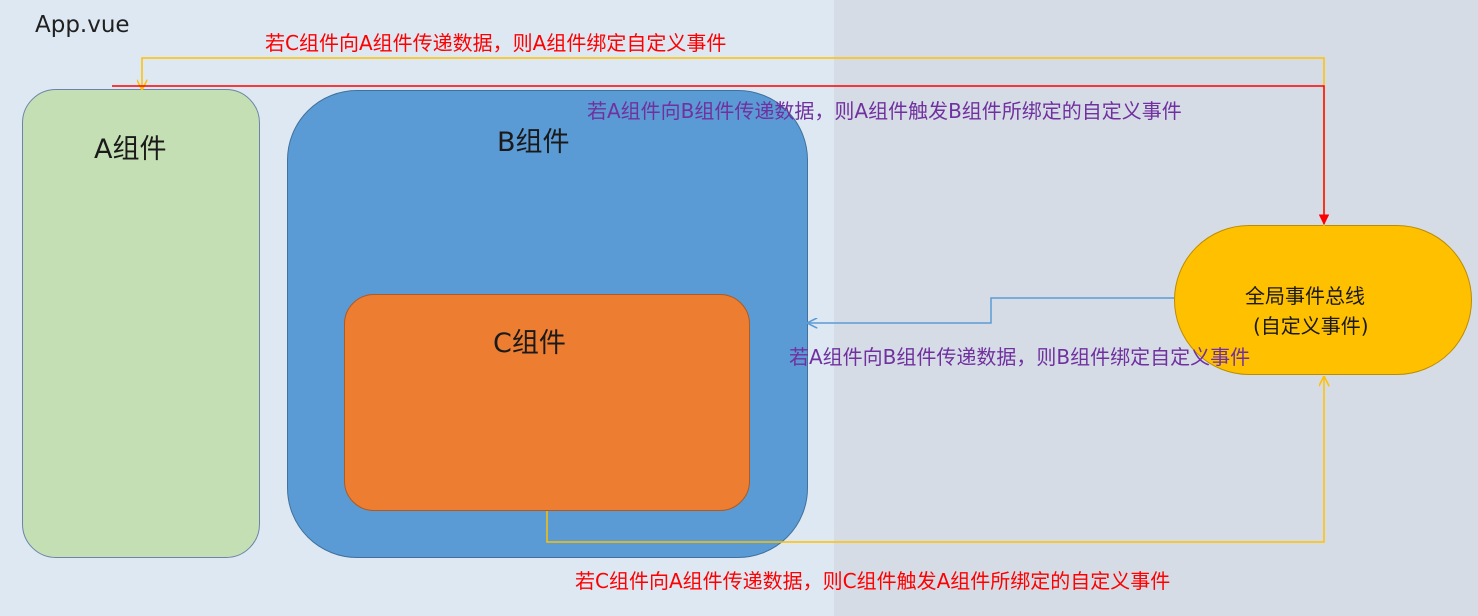 Image resolution: width=1478 pixels, height=616 pixels. What do you see at coordinates (533, 142) in the screenshot?
I see `component-b-label: B组件` at bounding box center [533, 142].